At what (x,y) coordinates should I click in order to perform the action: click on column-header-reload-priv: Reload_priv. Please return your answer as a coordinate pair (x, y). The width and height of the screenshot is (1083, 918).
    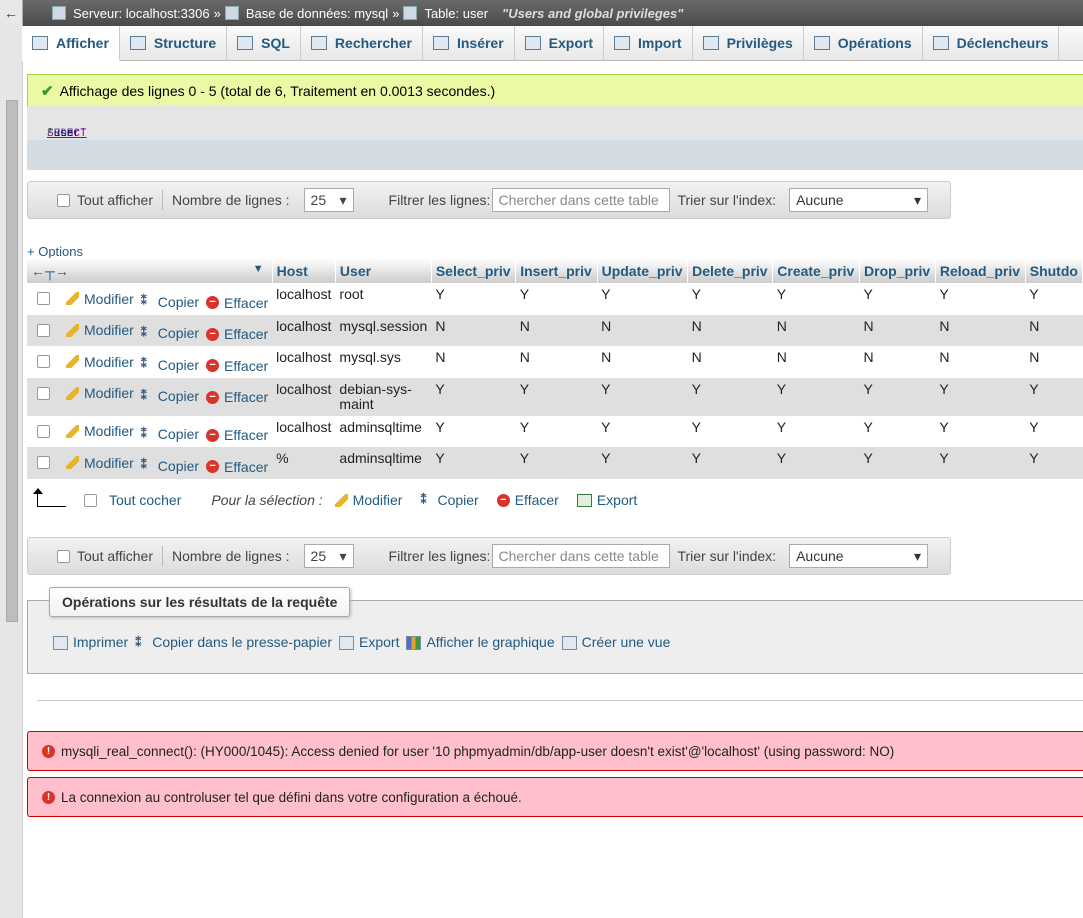
    Looking at the image, I should click on (980, 270).